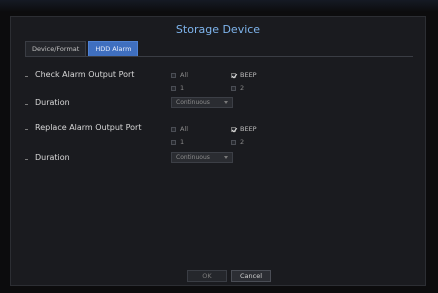 Image resolution: width=438 pixels, height=293 pixels. I want to click on replace-duration-label: Duration, so click(52, 157).